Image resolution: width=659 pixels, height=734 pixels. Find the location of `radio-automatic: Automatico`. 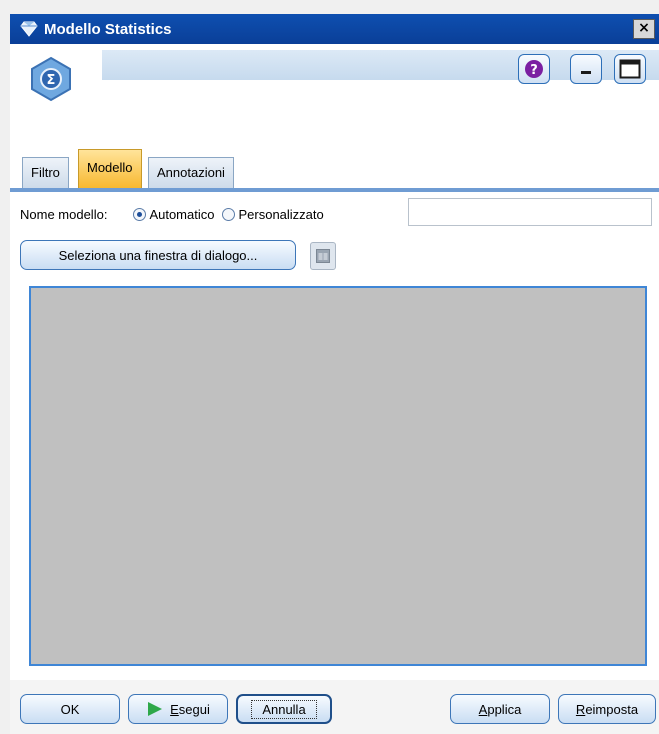

radio-automatic: Automatico is located at coordinates (173, 214).